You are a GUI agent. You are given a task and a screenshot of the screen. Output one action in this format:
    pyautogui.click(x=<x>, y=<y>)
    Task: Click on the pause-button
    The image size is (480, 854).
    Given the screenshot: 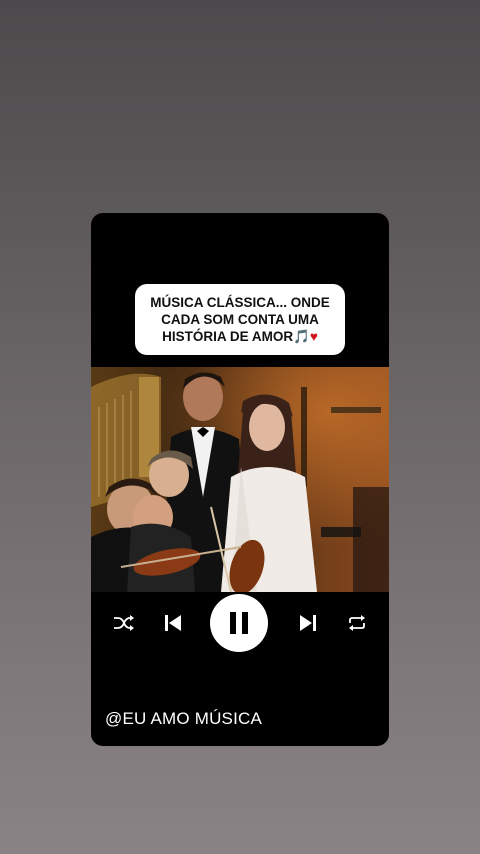 What is the action you would take?
    pyautogui.click(x=239, y=623)
    